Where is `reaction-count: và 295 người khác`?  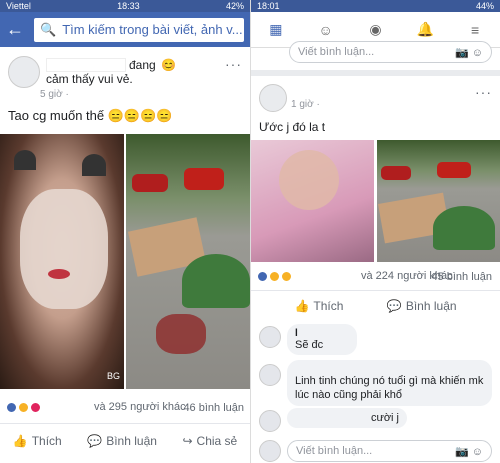 reaction-count: và 295 người khác is located at coordinates (140, 407).